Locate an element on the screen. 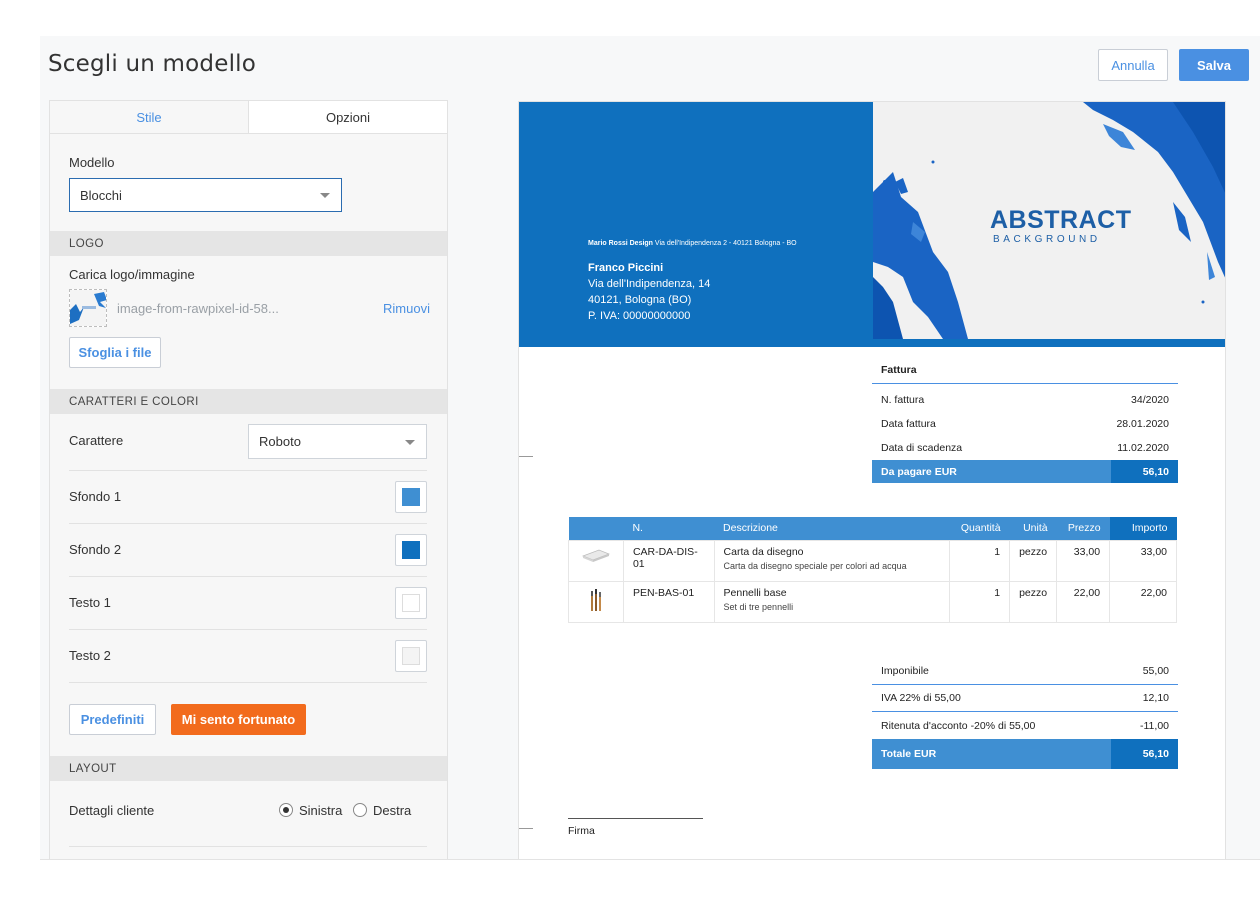 The height and width of the screenshot is (900, 1260). remove-logo-link: Rimuovi is located at coordinates (406, 308).